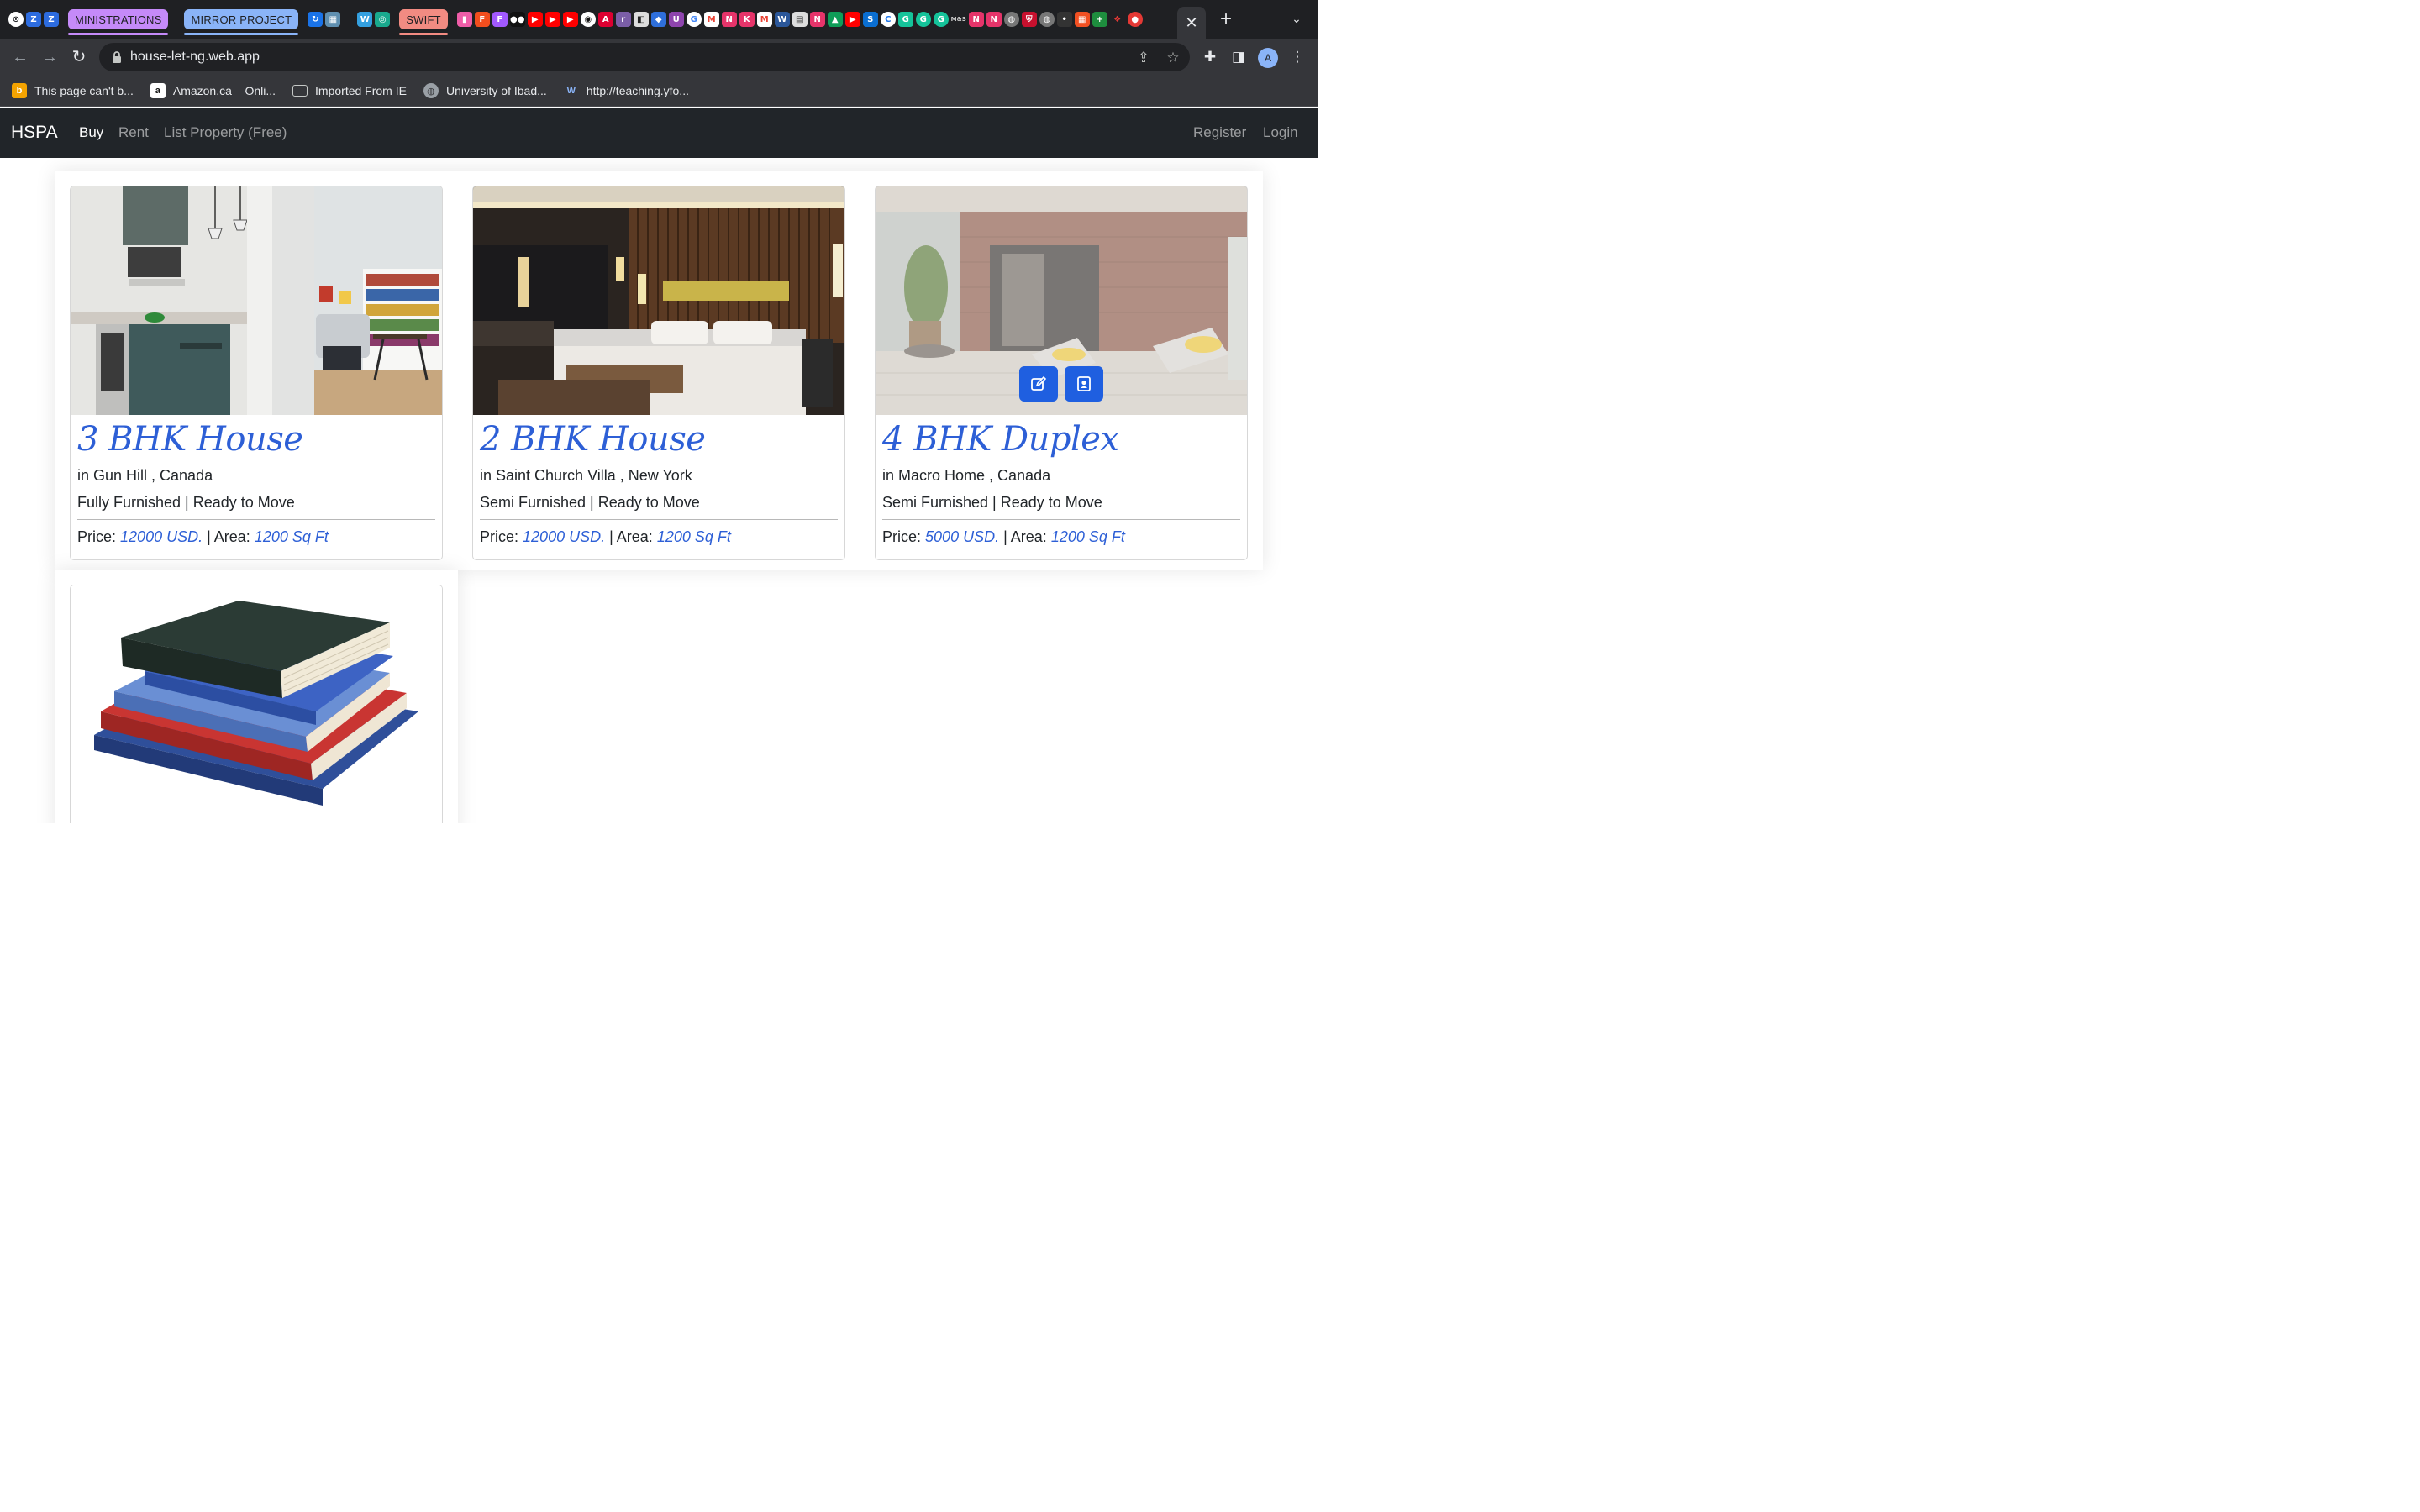 The width and height of the screenshot is (2420, 1512). Describe the element at coordinates (499, 536) in the screenshot. I see `price-label: Price:` at that location.